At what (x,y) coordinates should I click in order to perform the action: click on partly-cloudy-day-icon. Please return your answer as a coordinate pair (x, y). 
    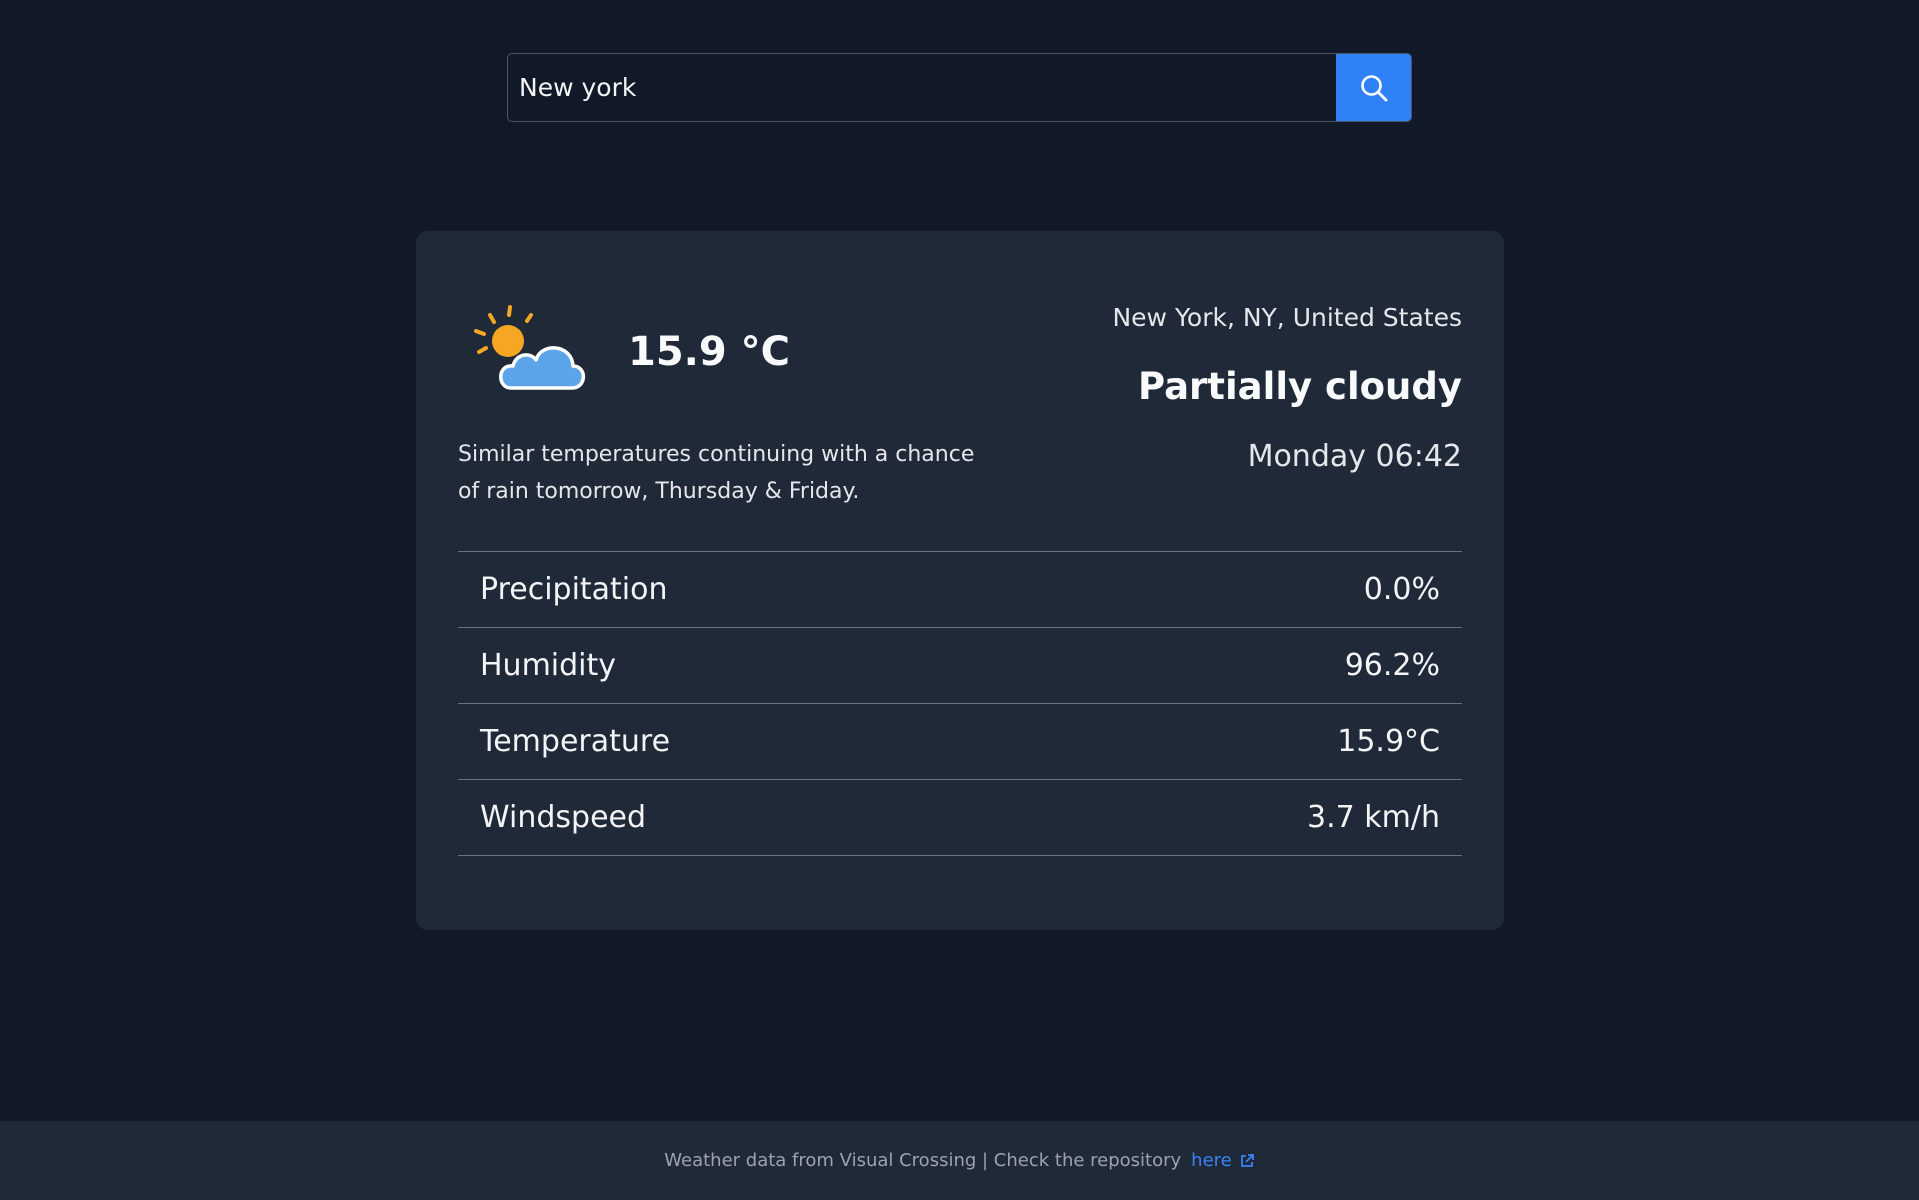
    Looking at the image, I should click on (530, 347).